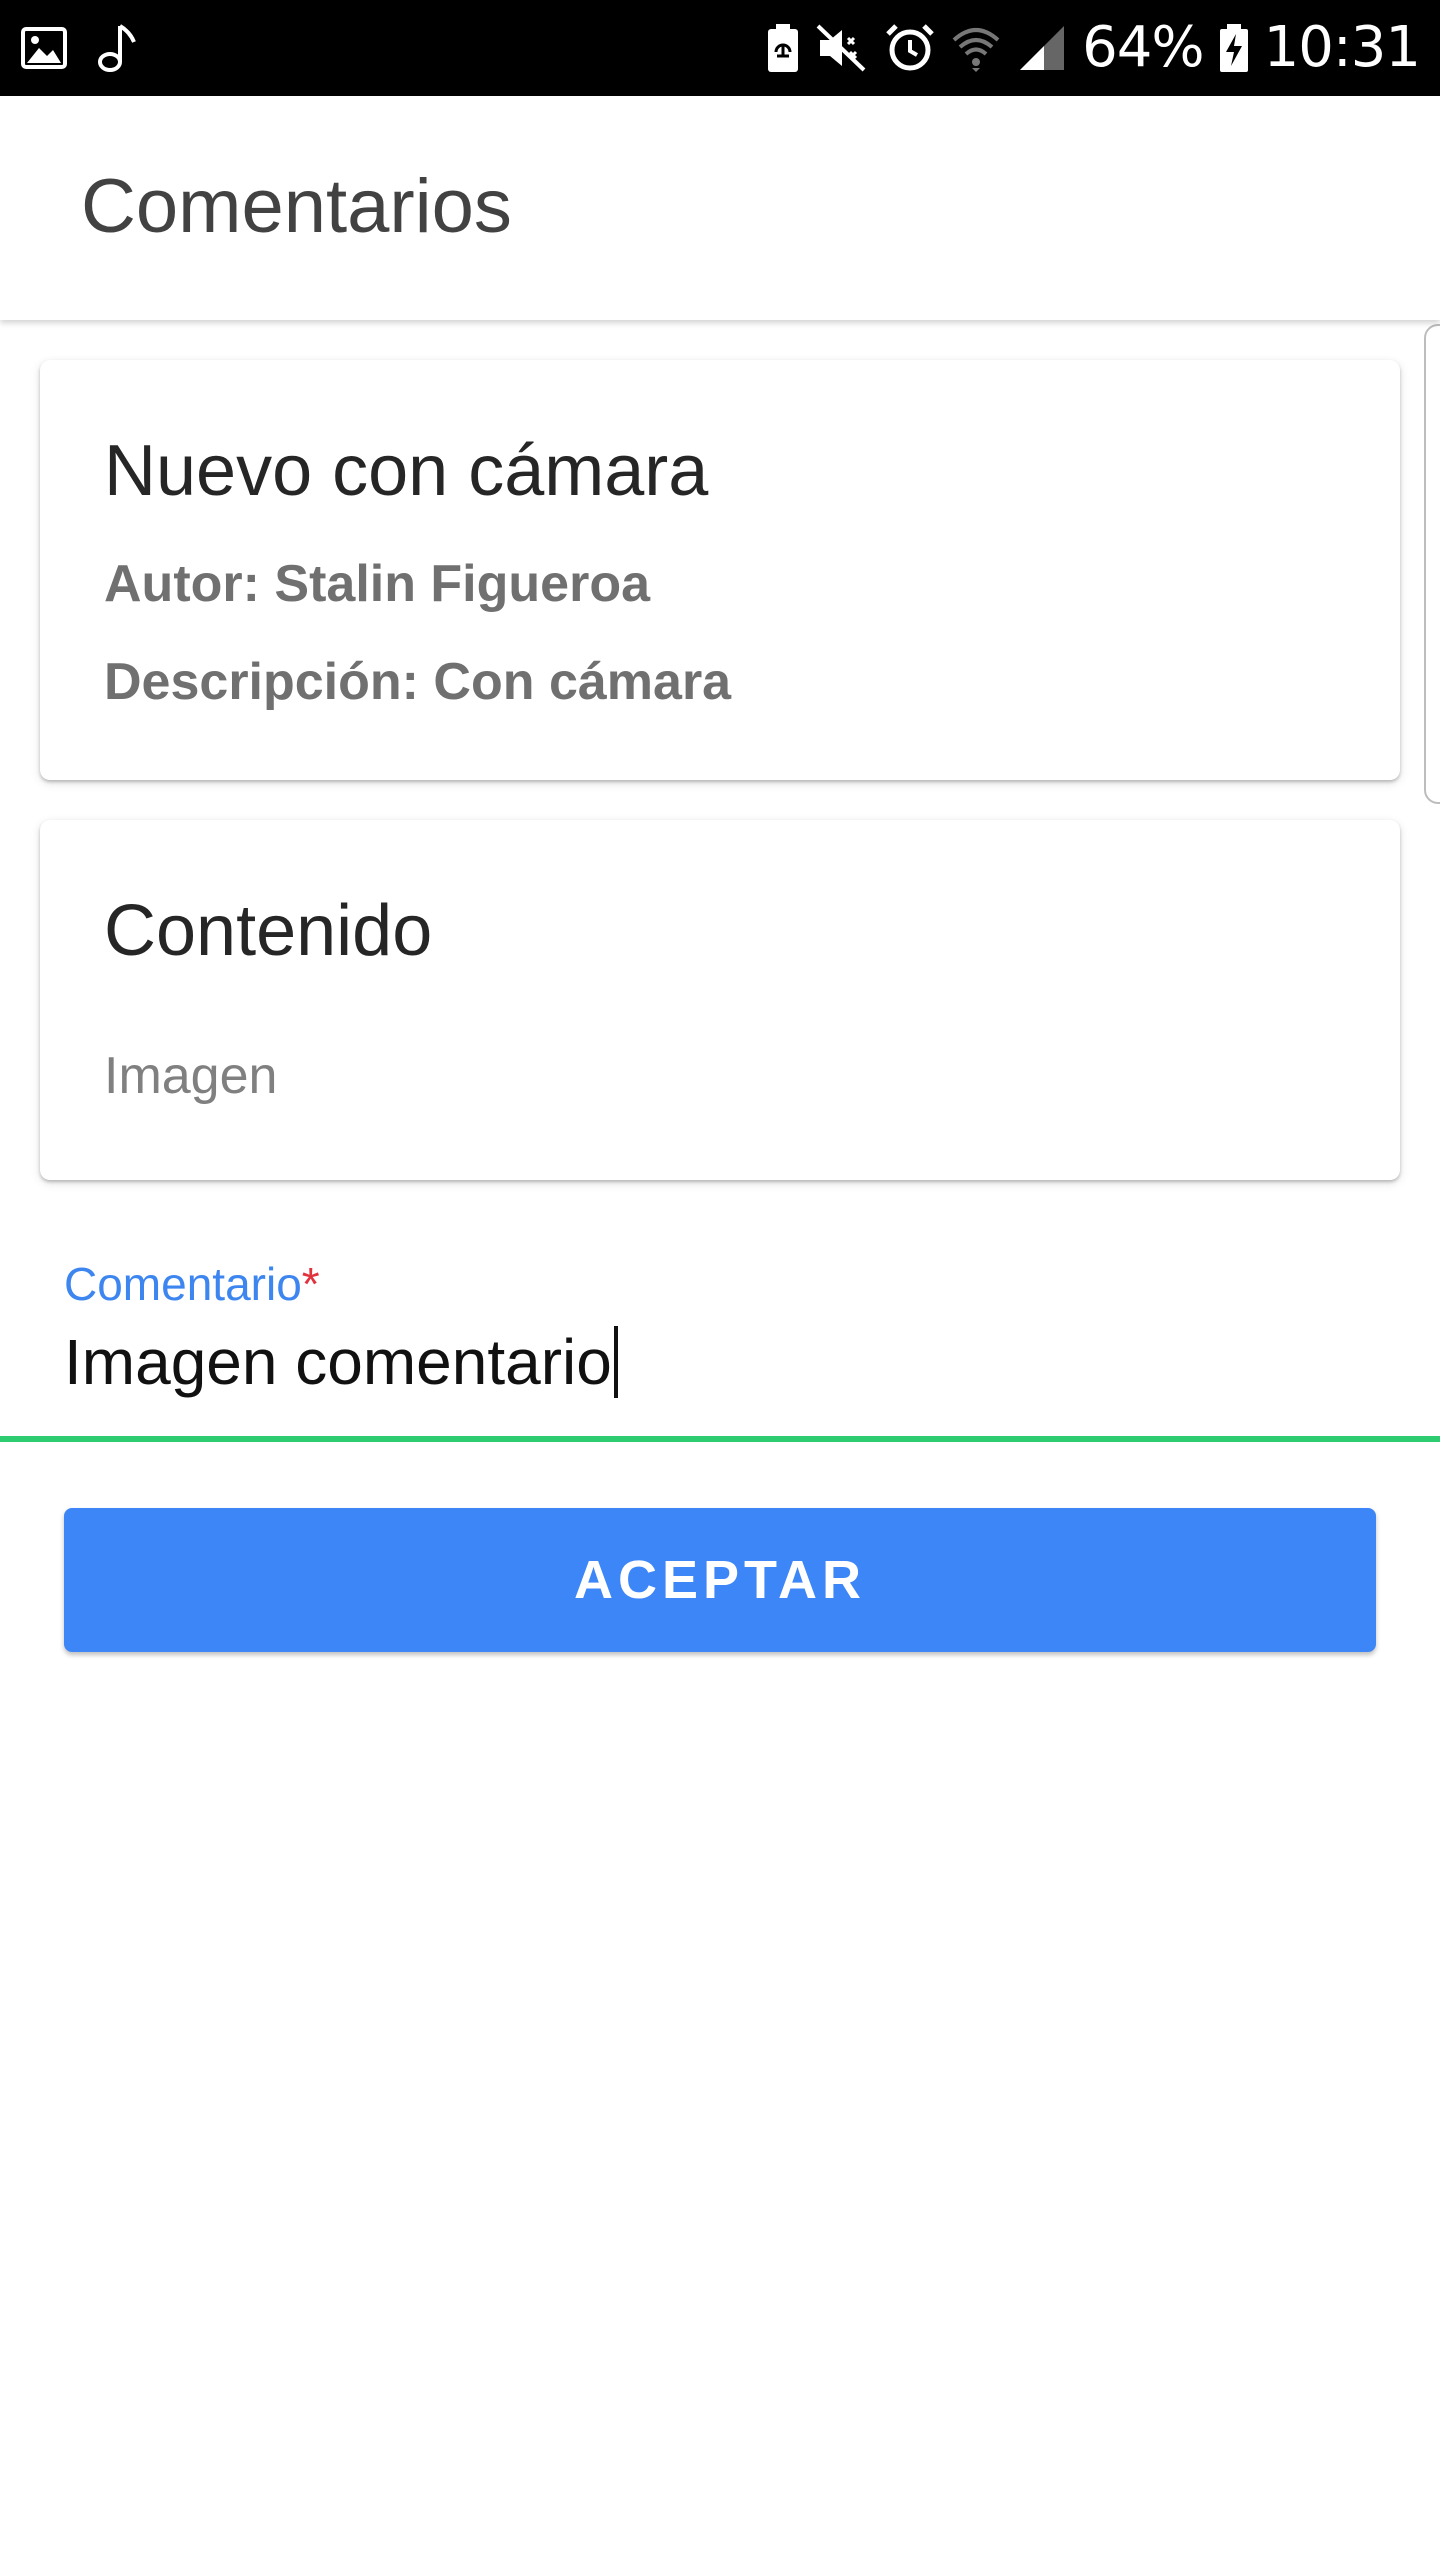  Describe the element at coordinates (714, 1362) in the screenshot. I see `comment-input: Imagen comentario` at that location.